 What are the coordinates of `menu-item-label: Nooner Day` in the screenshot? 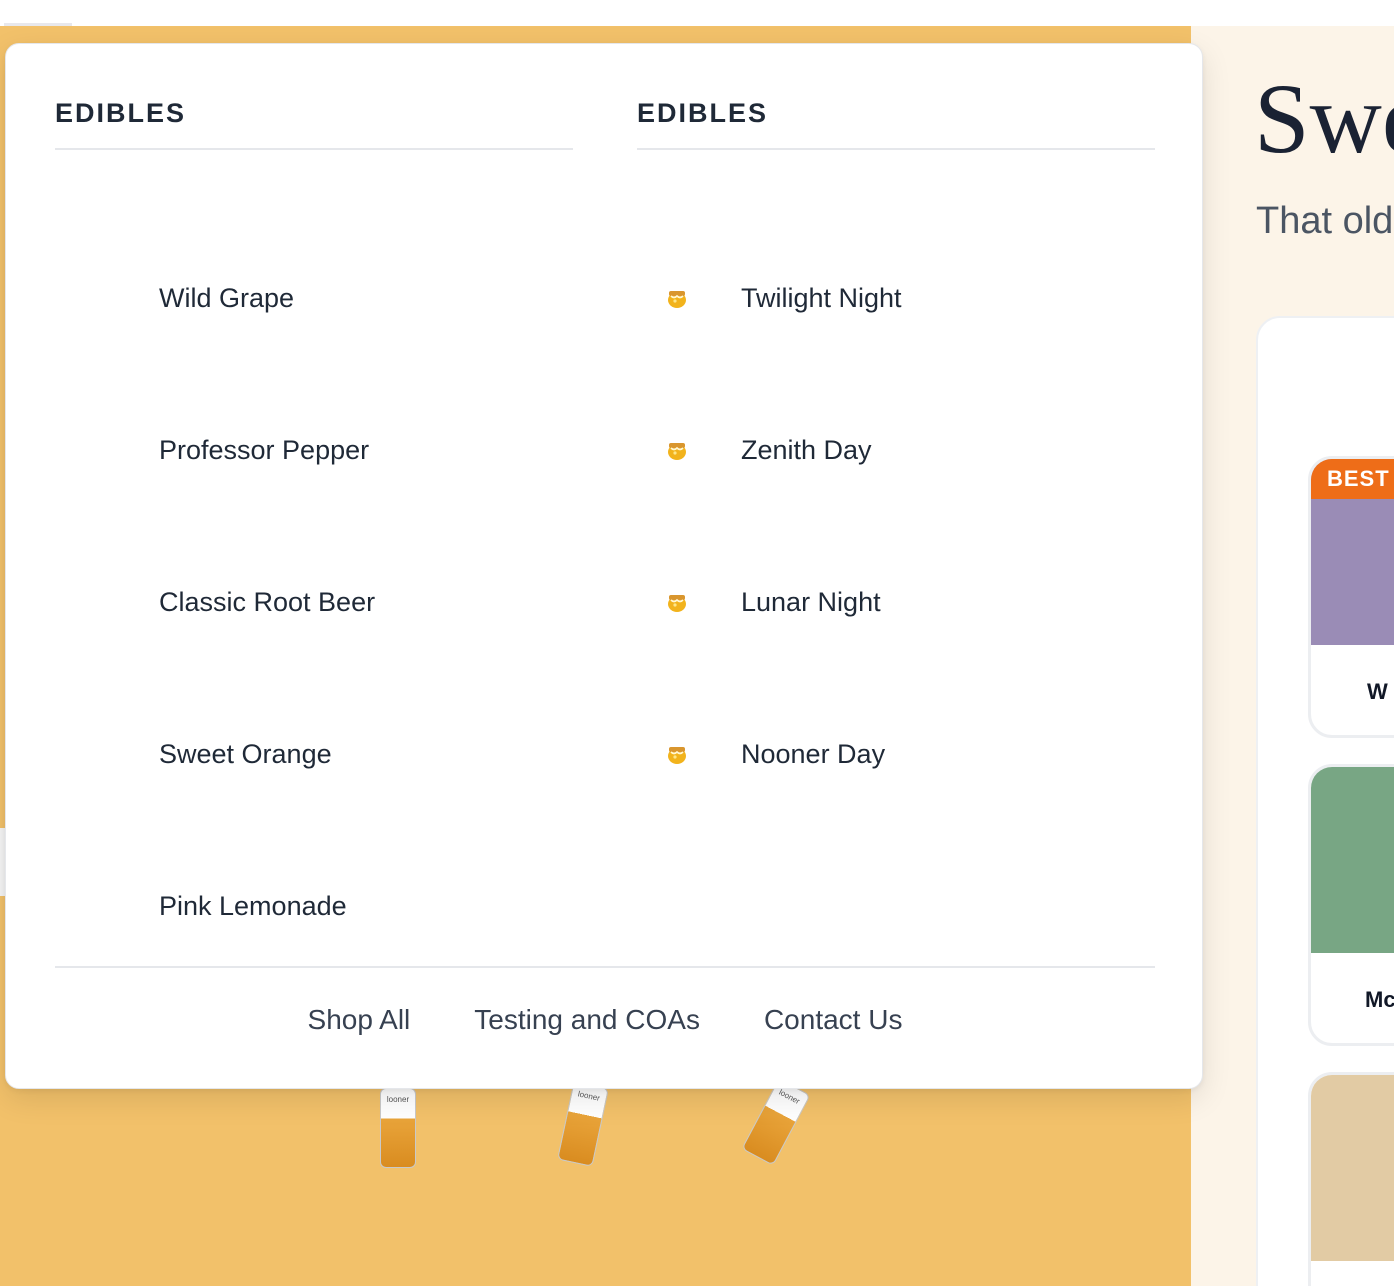 It's located at (813, 753).